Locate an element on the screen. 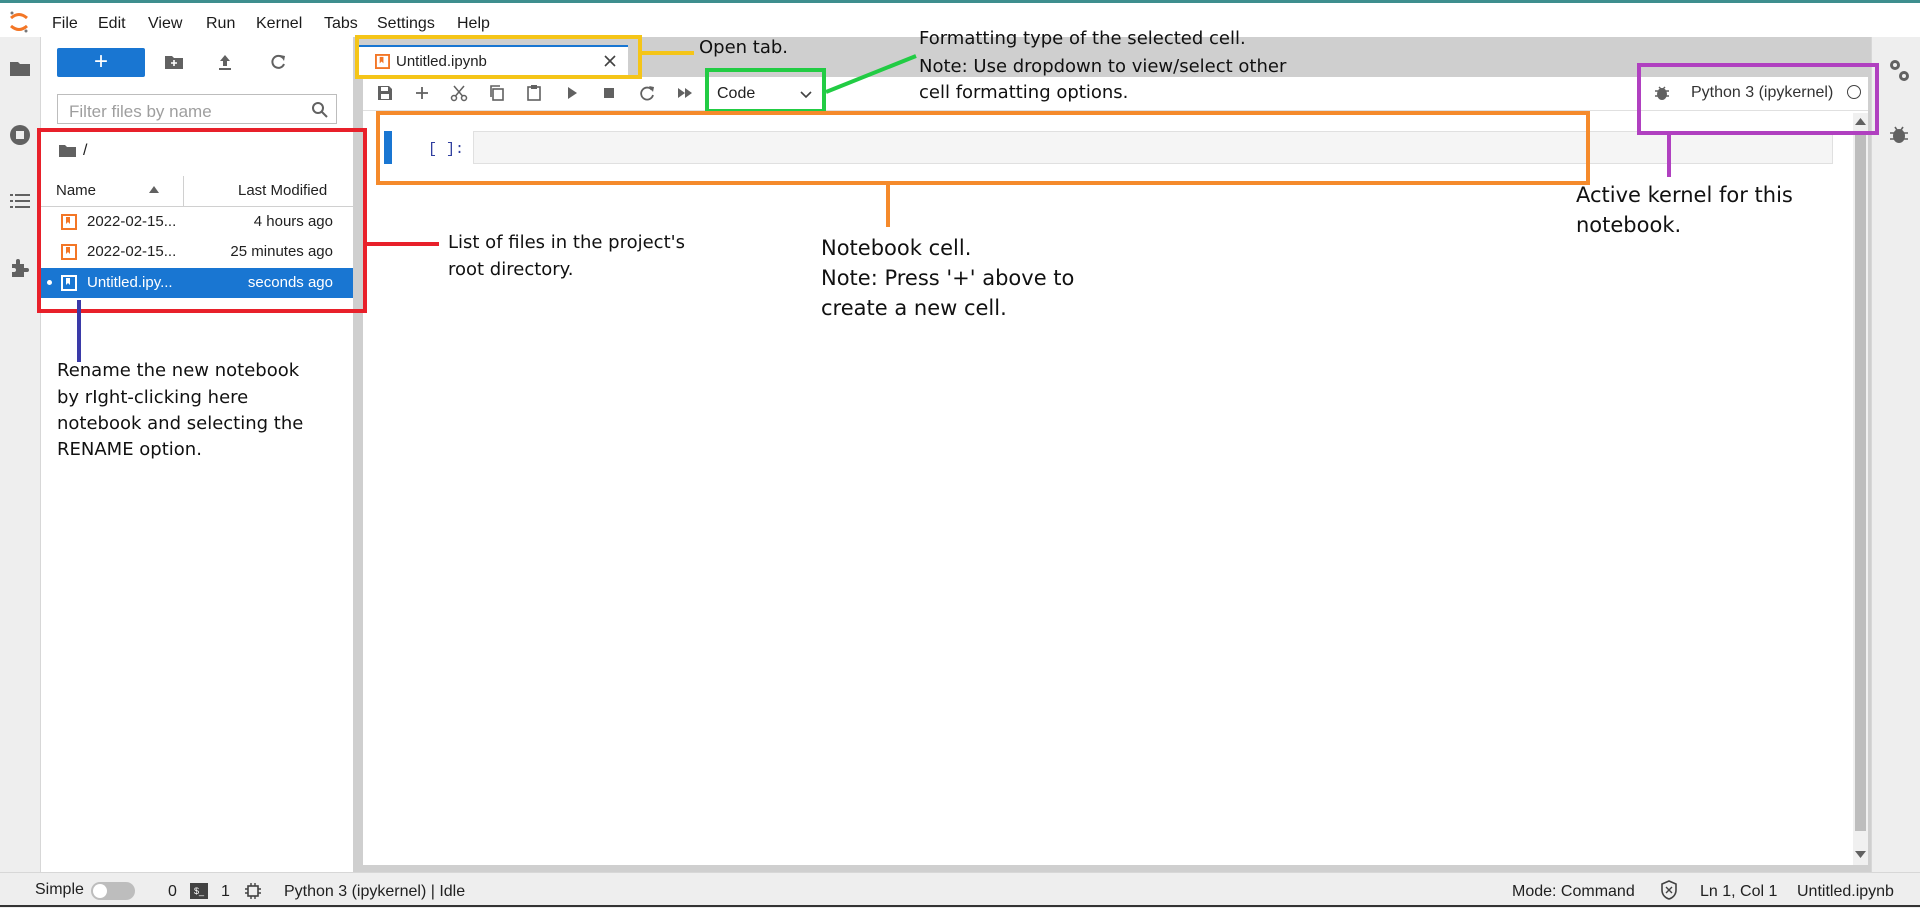  menu-run: Run is located at coordinates (220, 24).